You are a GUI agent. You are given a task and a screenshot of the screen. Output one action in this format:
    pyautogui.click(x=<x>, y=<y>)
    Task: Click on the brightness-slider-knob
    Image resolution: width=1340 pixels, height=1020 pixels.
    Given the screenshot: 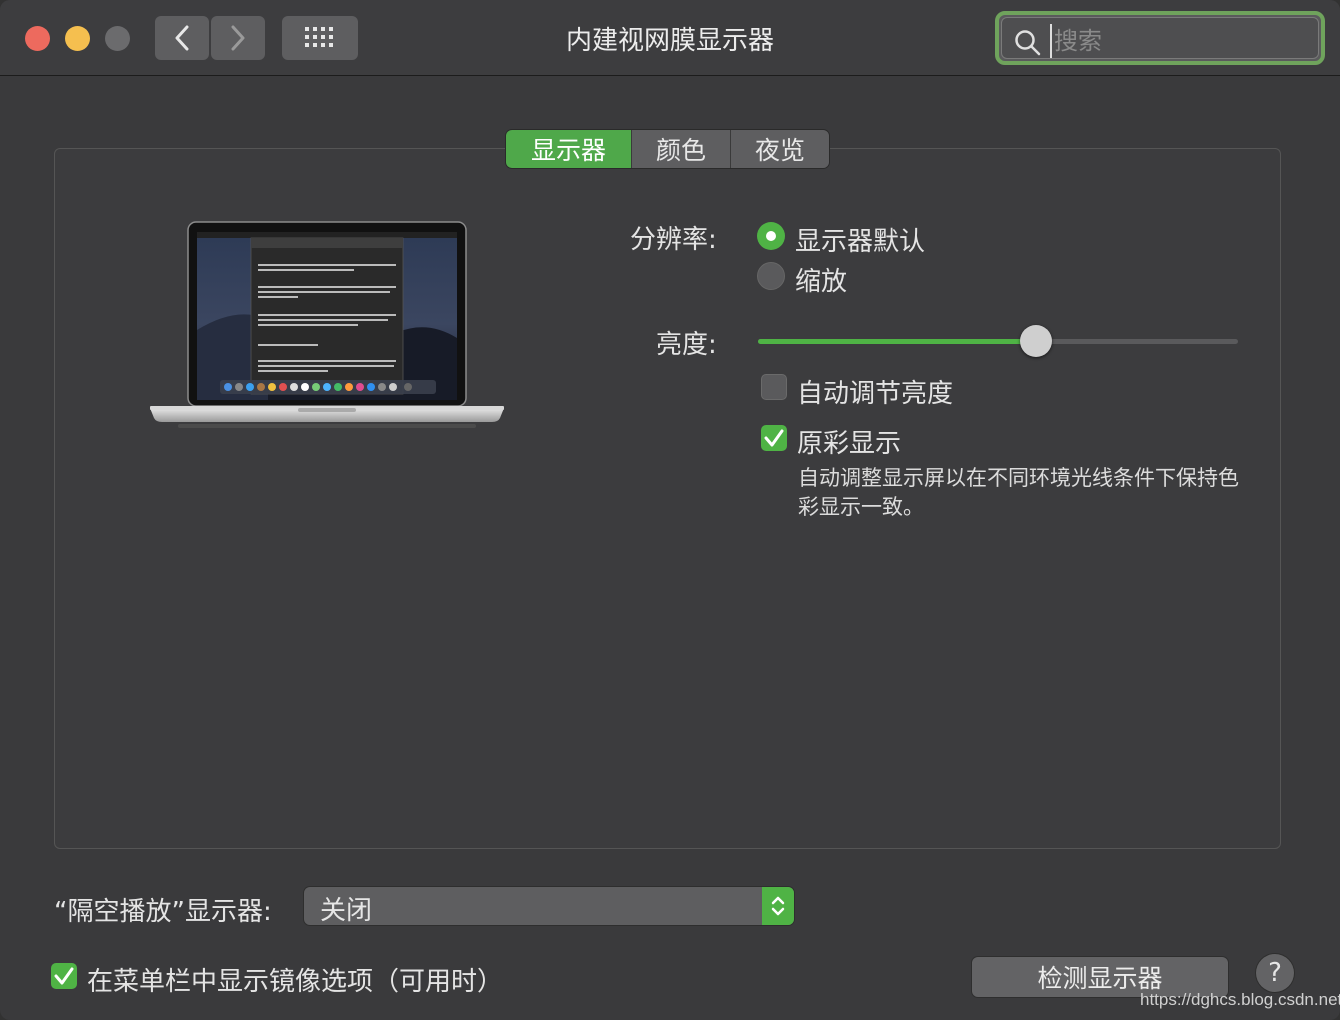 What is the action you would take?
    pyautogui.click(x=1036, y=341)
    